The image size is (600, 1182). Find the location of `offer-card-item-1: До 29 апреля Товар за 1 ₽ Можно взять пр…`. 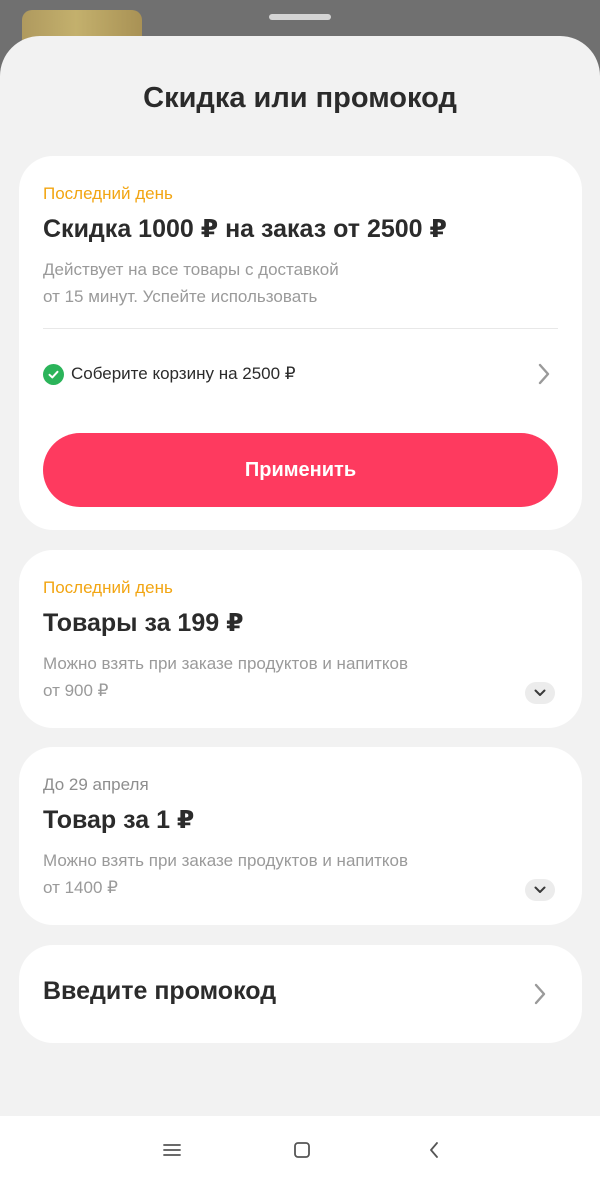

offer-card-item-1: До 29 апреля Товар за 1 ₽ Можно взять пр… is located at coordinates (300, 836).